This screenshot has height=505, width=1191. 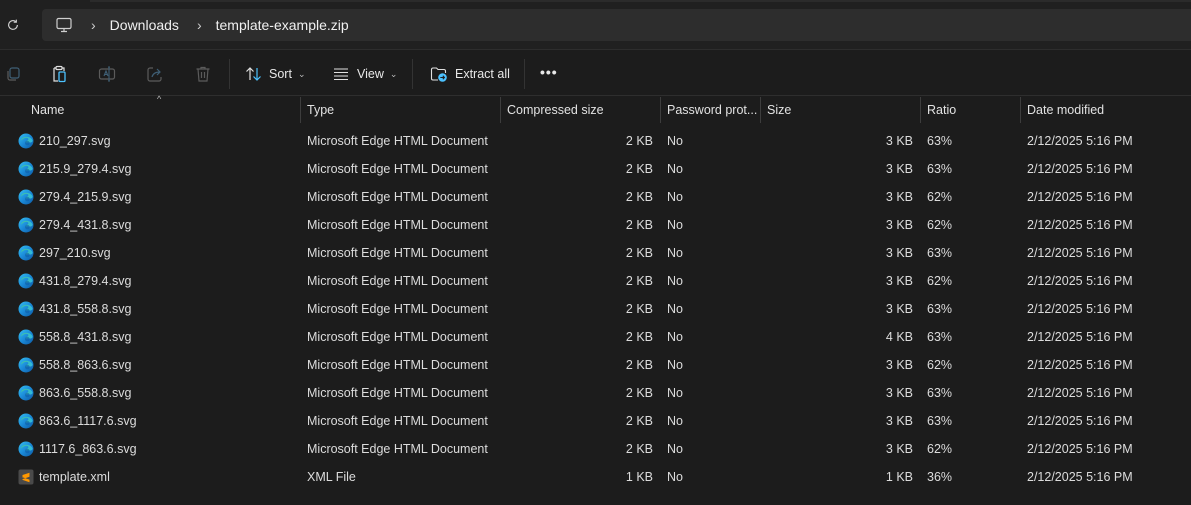 I want to click on refresh-icon, so click(x=13, y=24).